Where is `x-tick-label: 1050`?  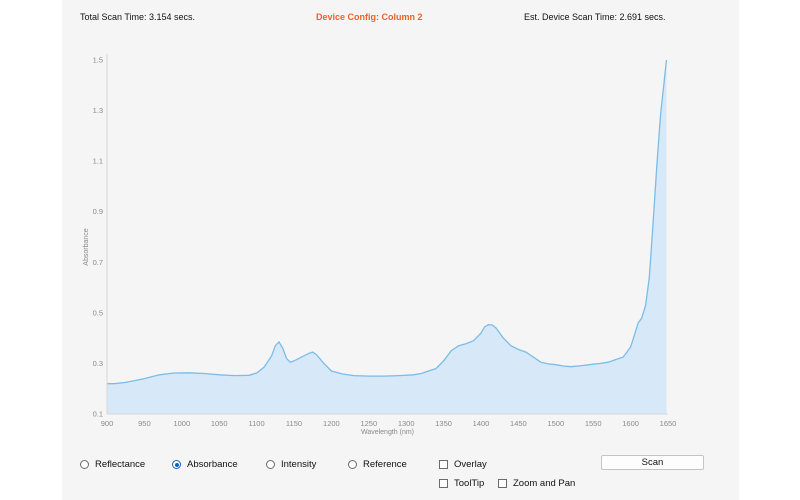 x-tick-label: 1050 is located at coordinates (219, 423).